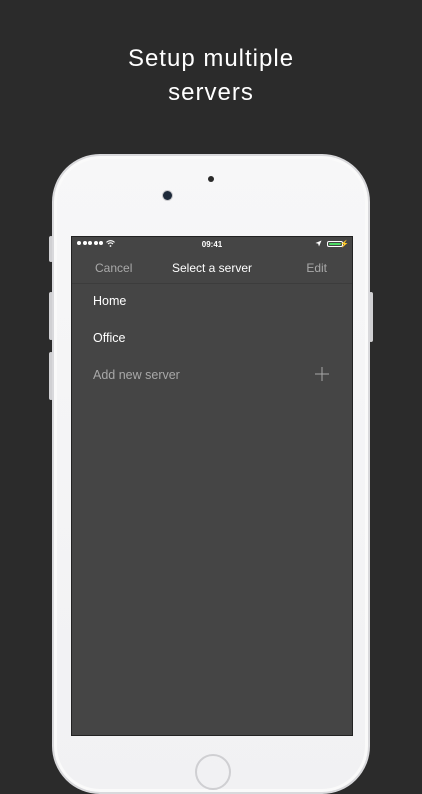 The image size is (422, 794). What do you see at coordinates (212, 268) in the screenshot?
I see `navigation-bar: Cancel Select a server Edit` at bounding box center [212, 268].